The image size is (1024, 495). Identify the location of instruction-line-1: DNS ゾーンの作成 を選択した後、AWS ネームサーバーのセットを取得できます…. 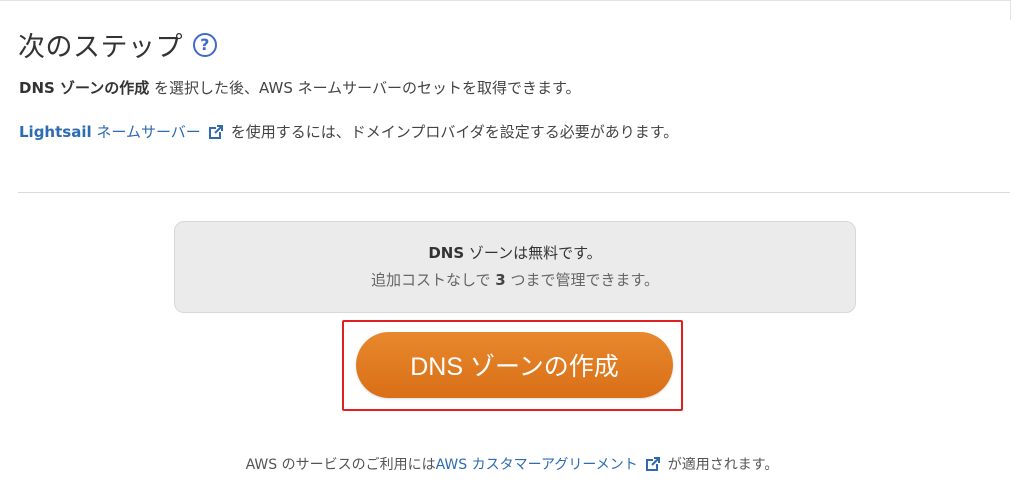
(300, 87).